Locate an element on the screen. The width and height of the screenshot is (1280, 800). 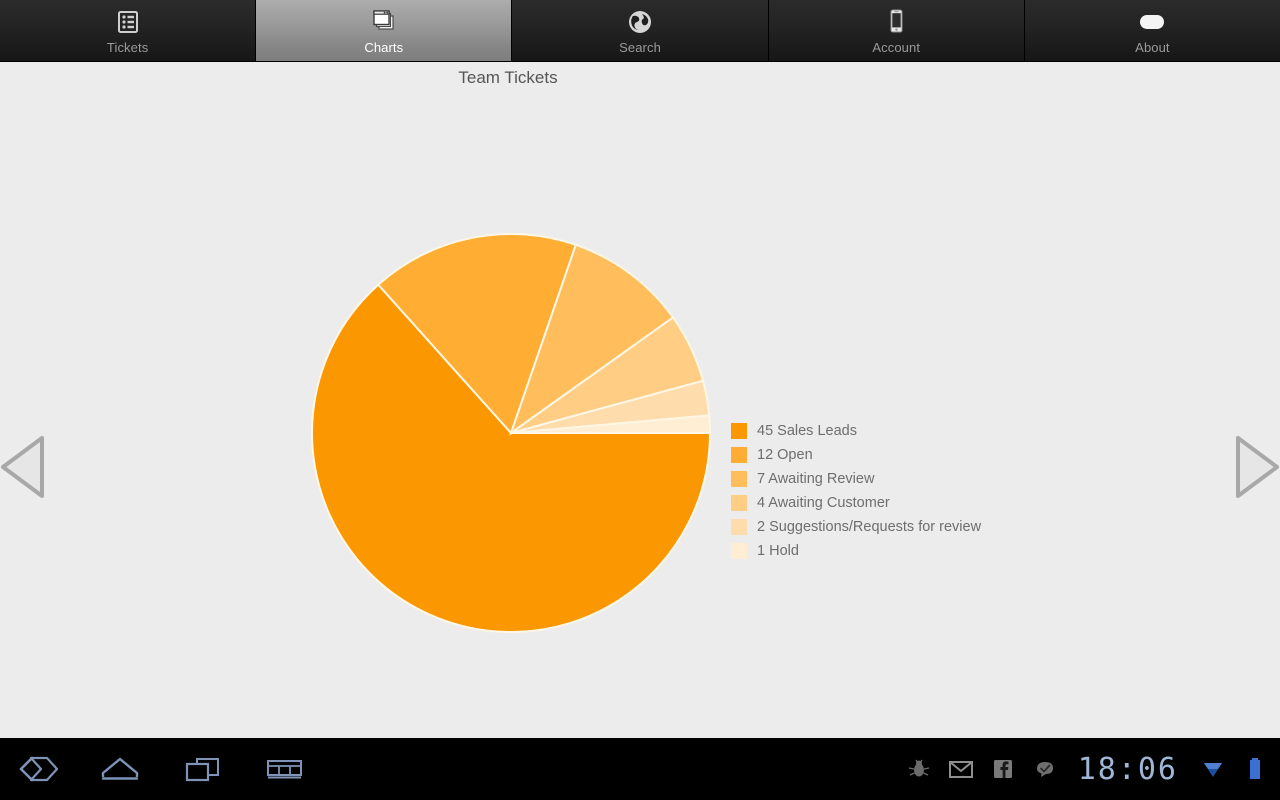
tab-charts: Charts is located at coordinates (384, 30).